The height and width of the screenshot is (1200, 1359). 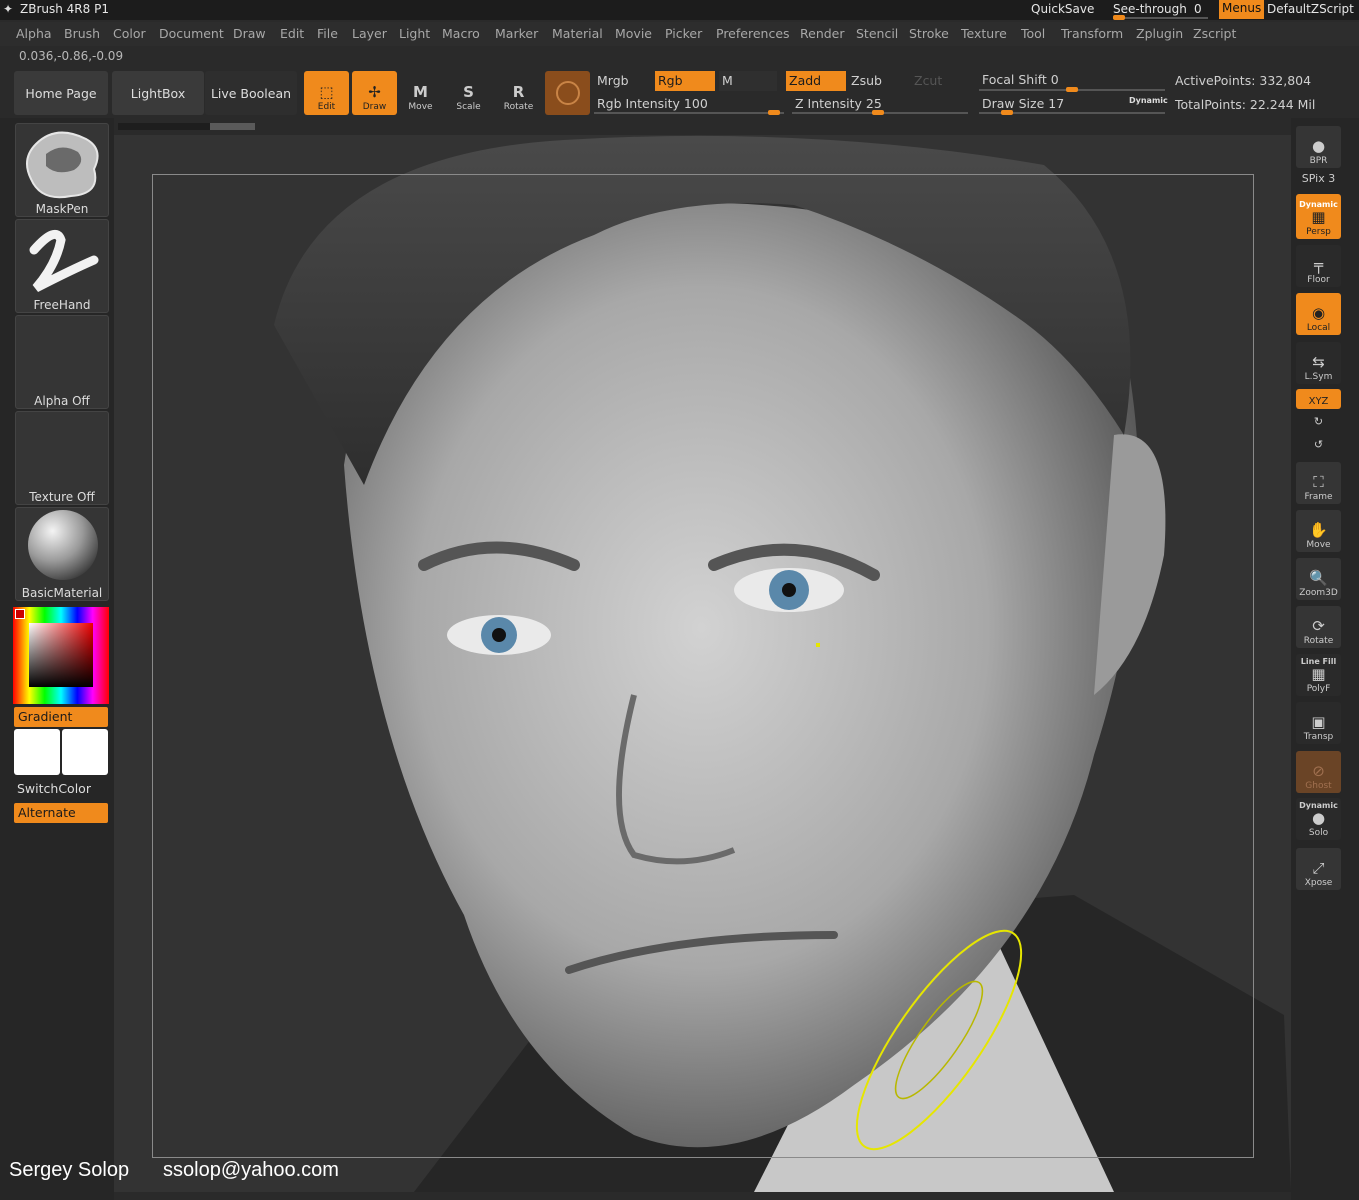 What do you see at coordinates (64, 9) in the screenshot?
I see `app-title: ZBrush 4R8 P1` at bounding box center [64, 9].